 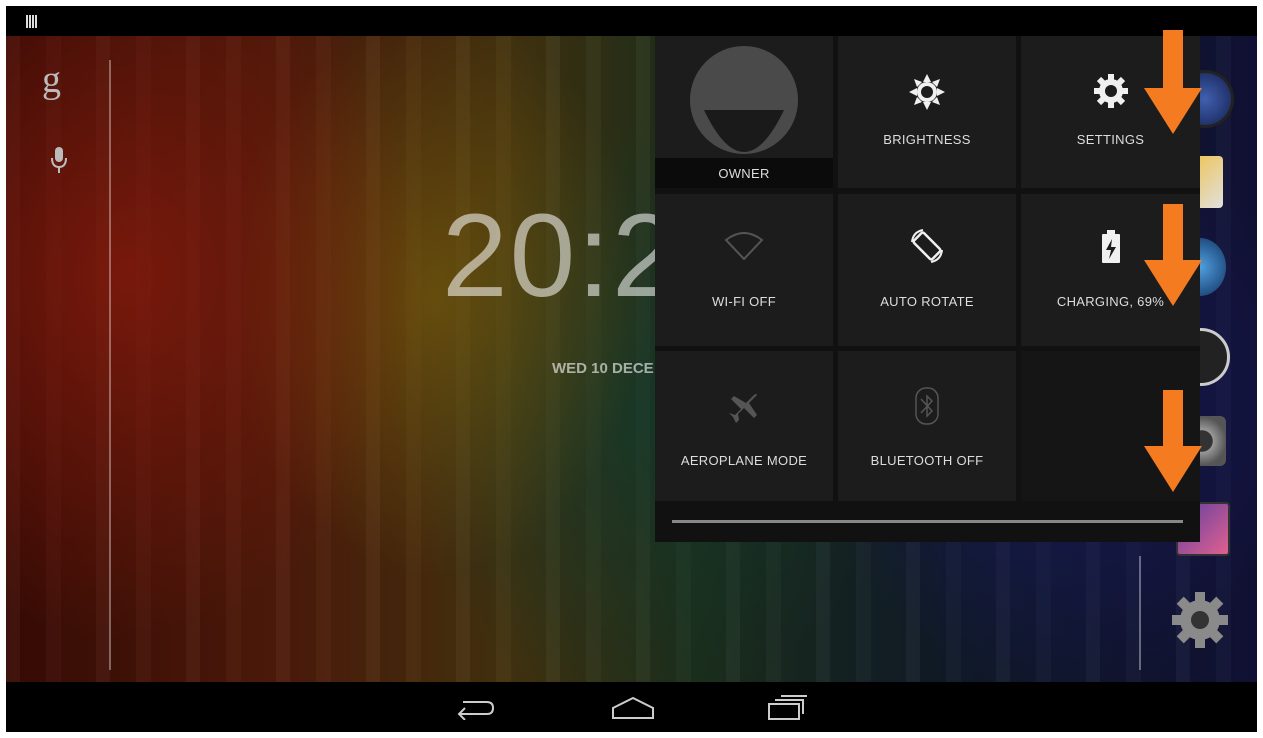 I want to click on owner-label: OWNER, so click(x=744, y=173).